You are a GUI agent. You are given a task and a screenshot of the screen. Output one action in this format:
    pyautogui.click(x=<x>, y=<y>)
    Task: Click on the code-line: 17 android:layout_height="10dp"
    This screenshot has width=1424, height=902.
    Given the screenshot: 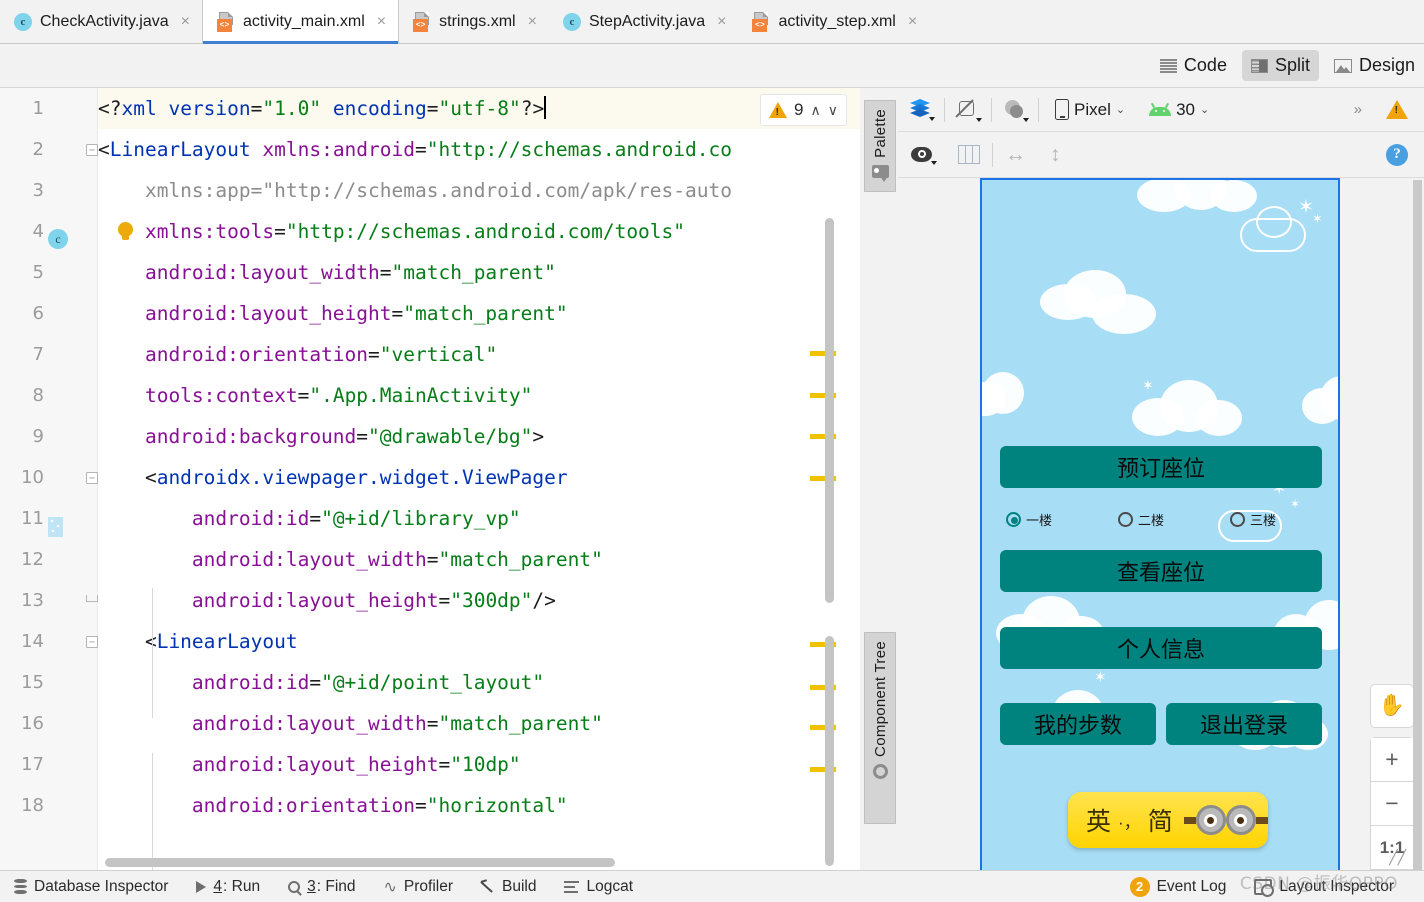 What is the action you would take?
    pyautogui.click(x=440, y=764)
    